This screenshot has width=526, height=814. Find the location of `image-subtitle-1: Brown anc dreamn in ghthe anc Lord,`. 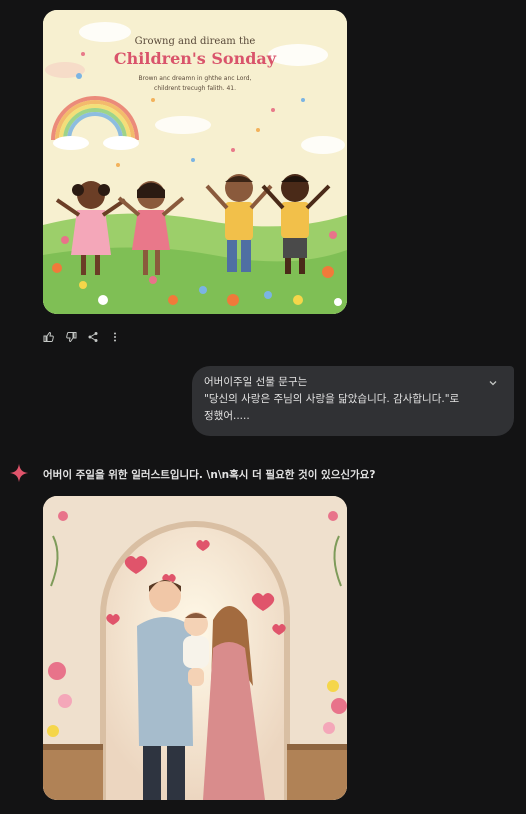

image-subtitle-1: Brown anc dreamn in ghthe anc Lord, is located at coordinates (195, 78).